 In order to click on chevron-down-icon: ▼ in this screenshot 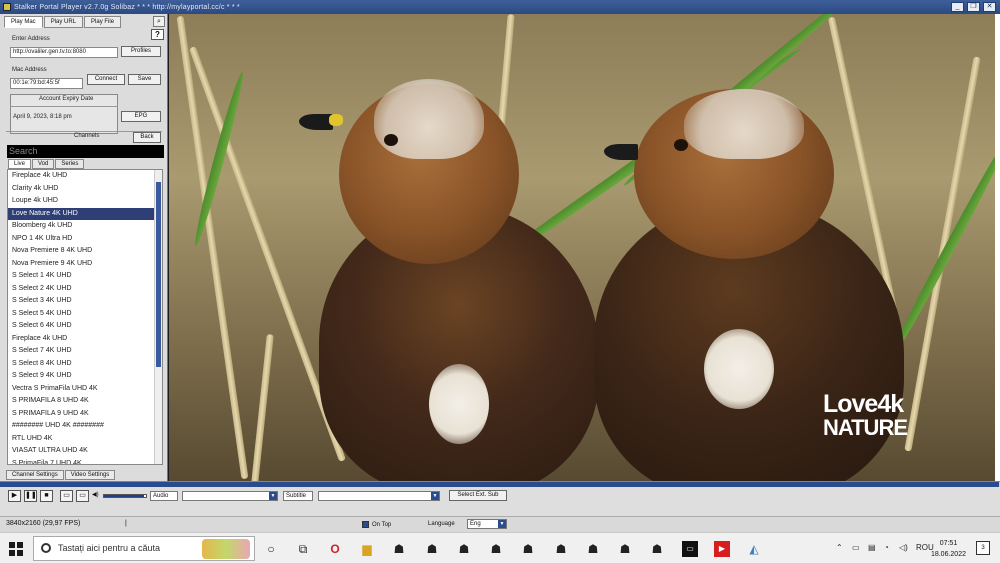, I will do `click(502, 524)`.